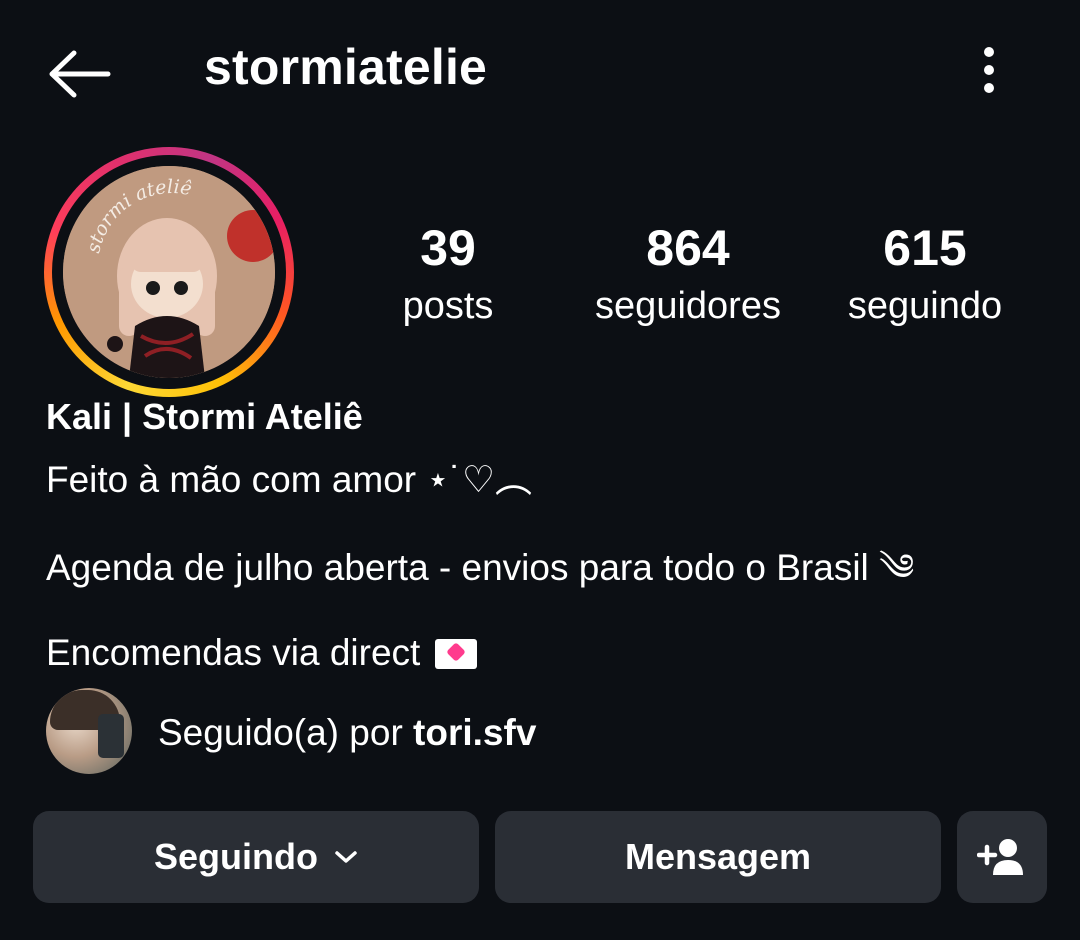  Describe the element at coordinates (289, 479) in the screenshot. I see `bio-line-1: Feito à mão com amor ⋆˙♡︵` at that location.